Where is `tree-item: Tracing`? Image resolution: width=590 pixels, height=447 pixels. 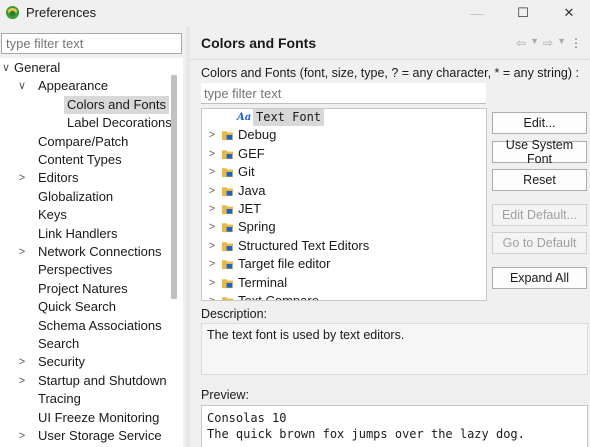
tree-item: Tracing is located at coordinates (85, 399).